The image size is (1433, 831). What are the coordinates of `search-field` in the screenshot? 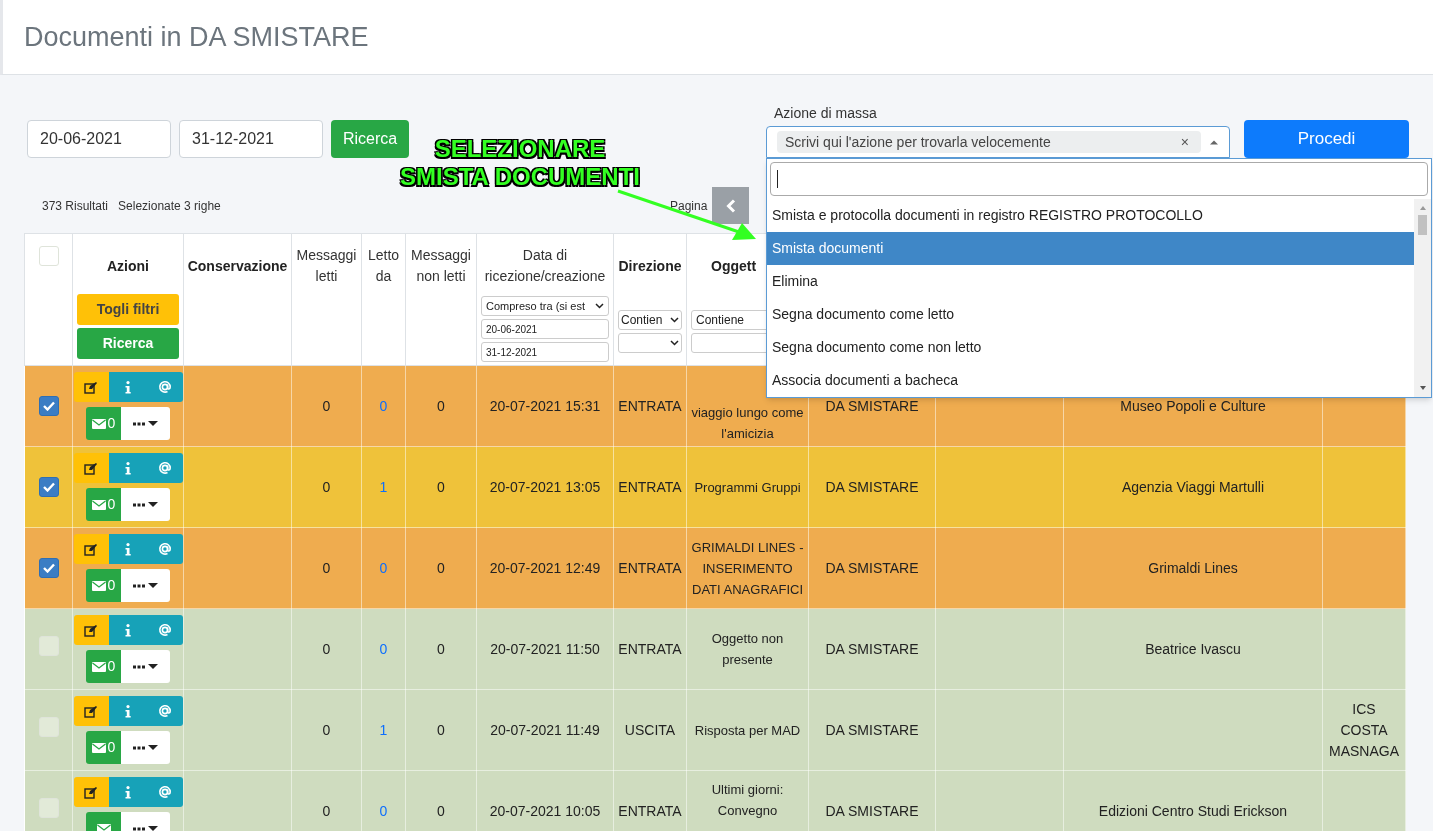 It's located at (1099, 179).